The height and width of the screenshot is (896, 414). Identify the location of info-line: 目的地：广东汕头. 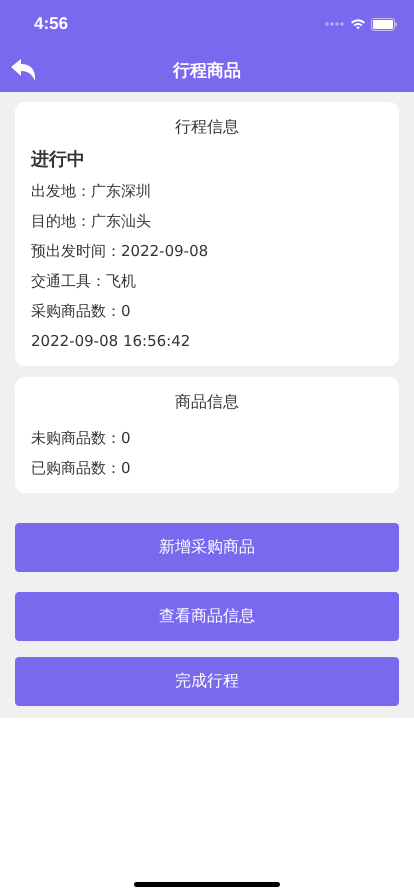
(91, 221).